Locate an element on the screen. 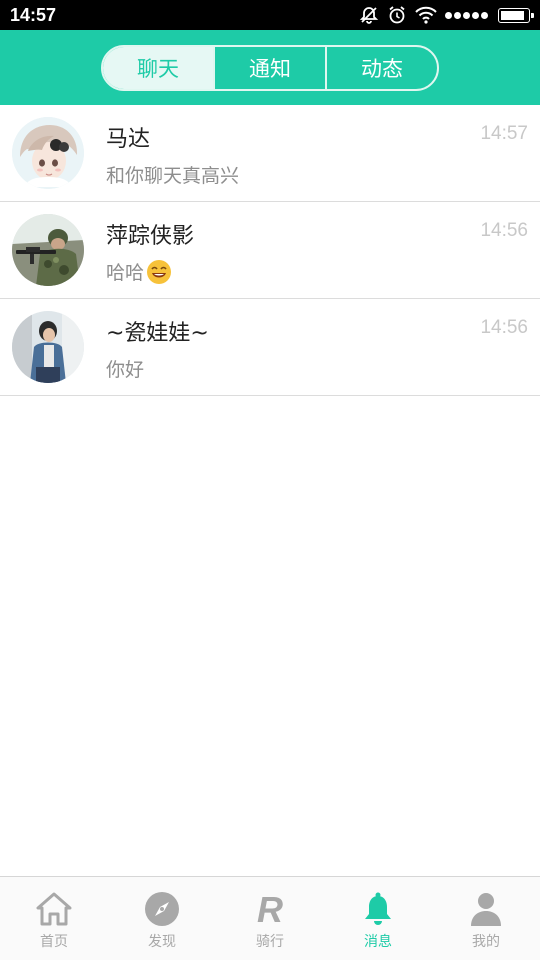 This screenshot has width=540, height=960. girl-illustration-avatar is located at coordinates (48, 153).